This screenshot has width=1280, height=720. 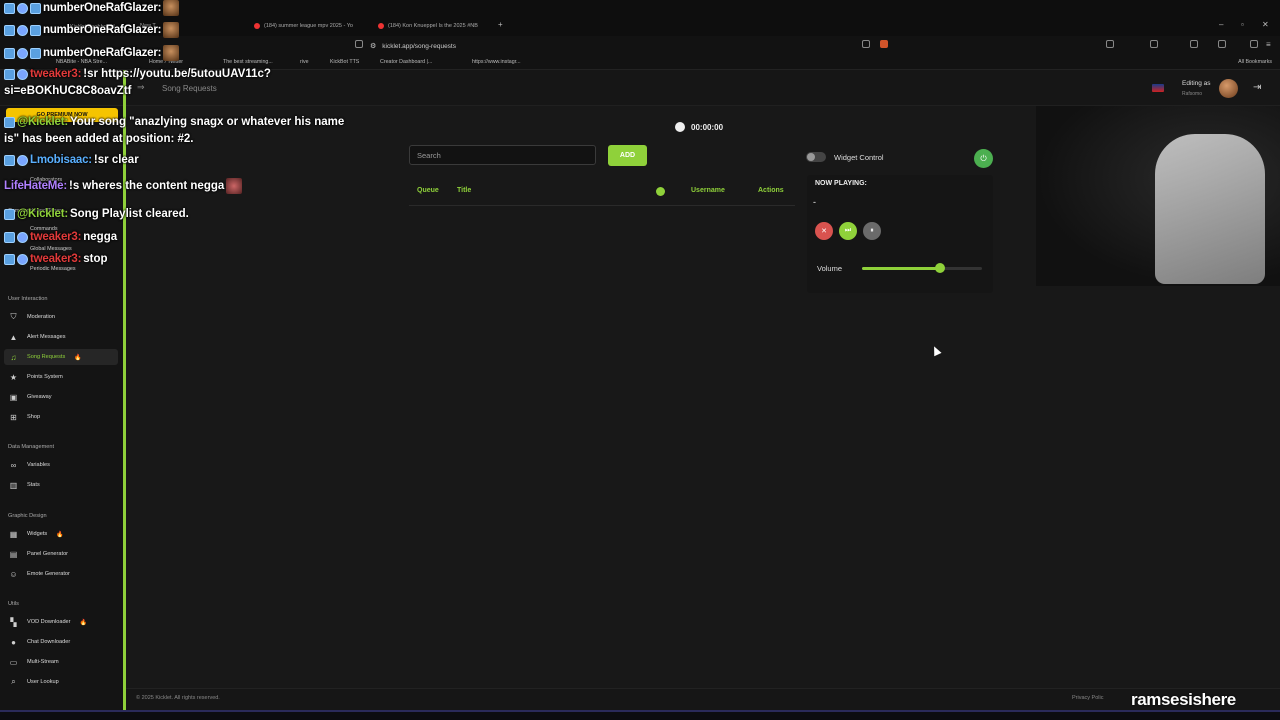 What do you see at coordinates (708, 190) in the screenshot?
I see `column-header-username: Username` at bounding box center [708, 190].